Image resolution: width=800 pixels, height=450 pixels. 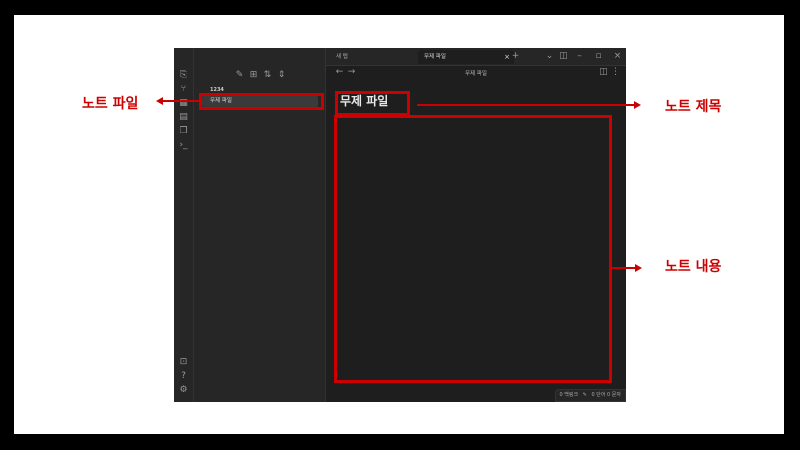 I want to click on vault-icon: ⊡, so click(x=183, y=362).